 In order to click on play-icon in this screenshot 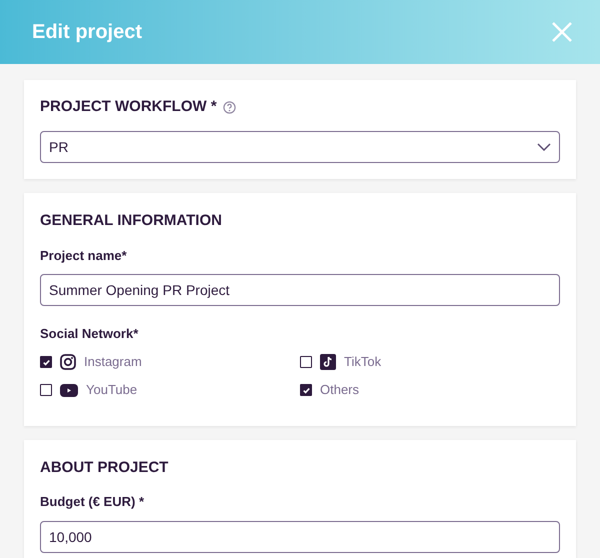, I will do `click(69, 390)`.